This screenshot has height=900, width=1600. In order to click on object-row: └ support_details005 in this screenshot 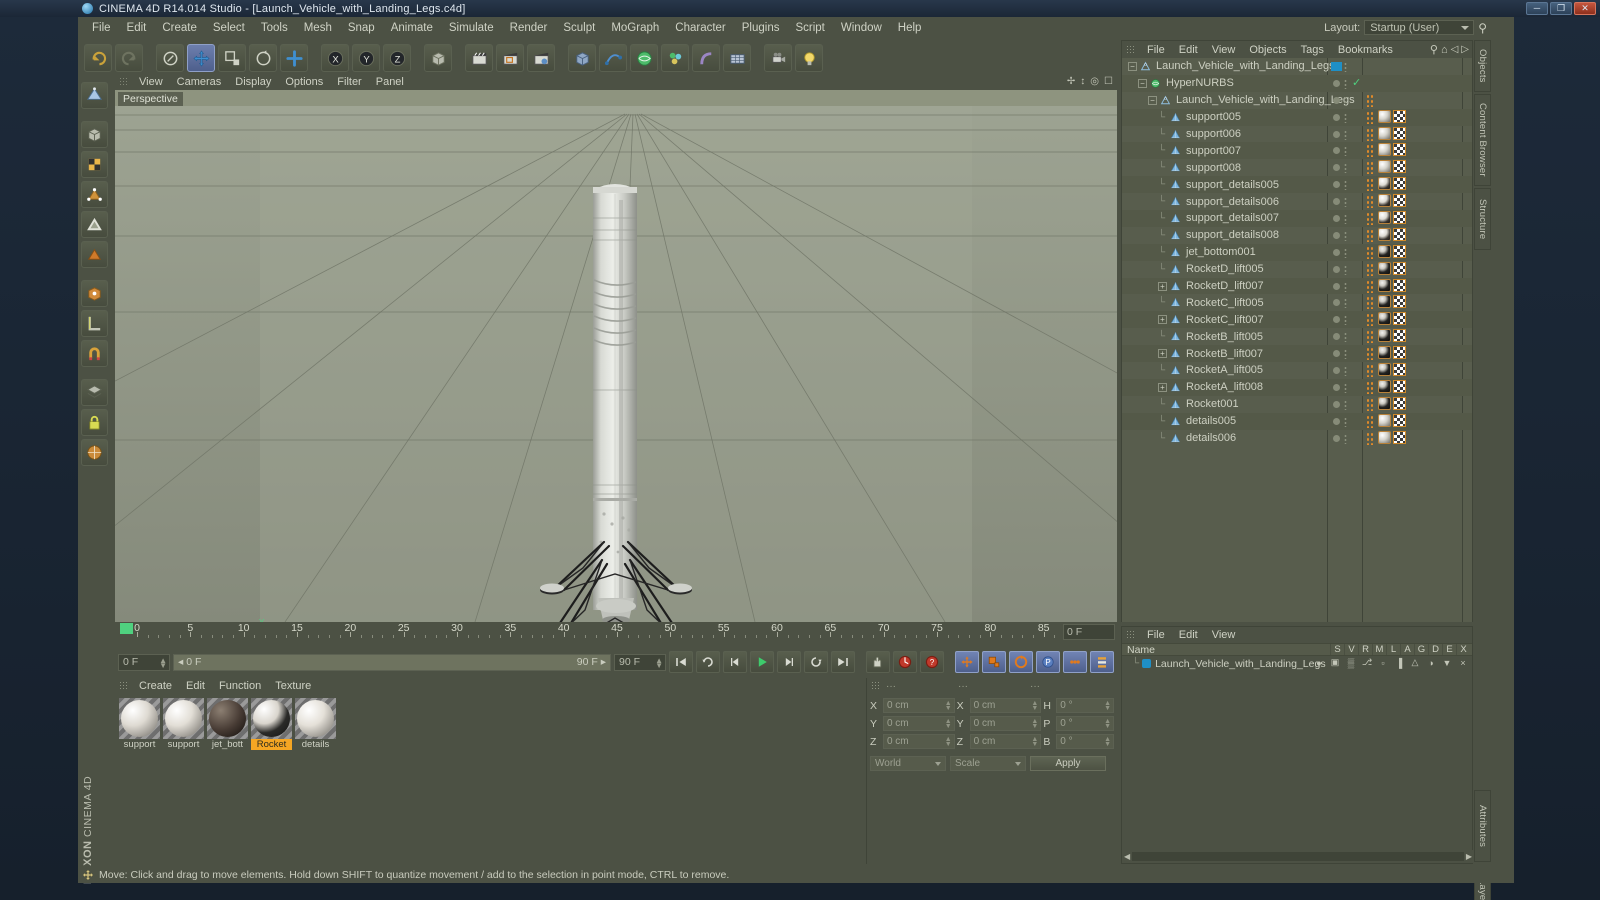, I will do `click(1297, 185)`.